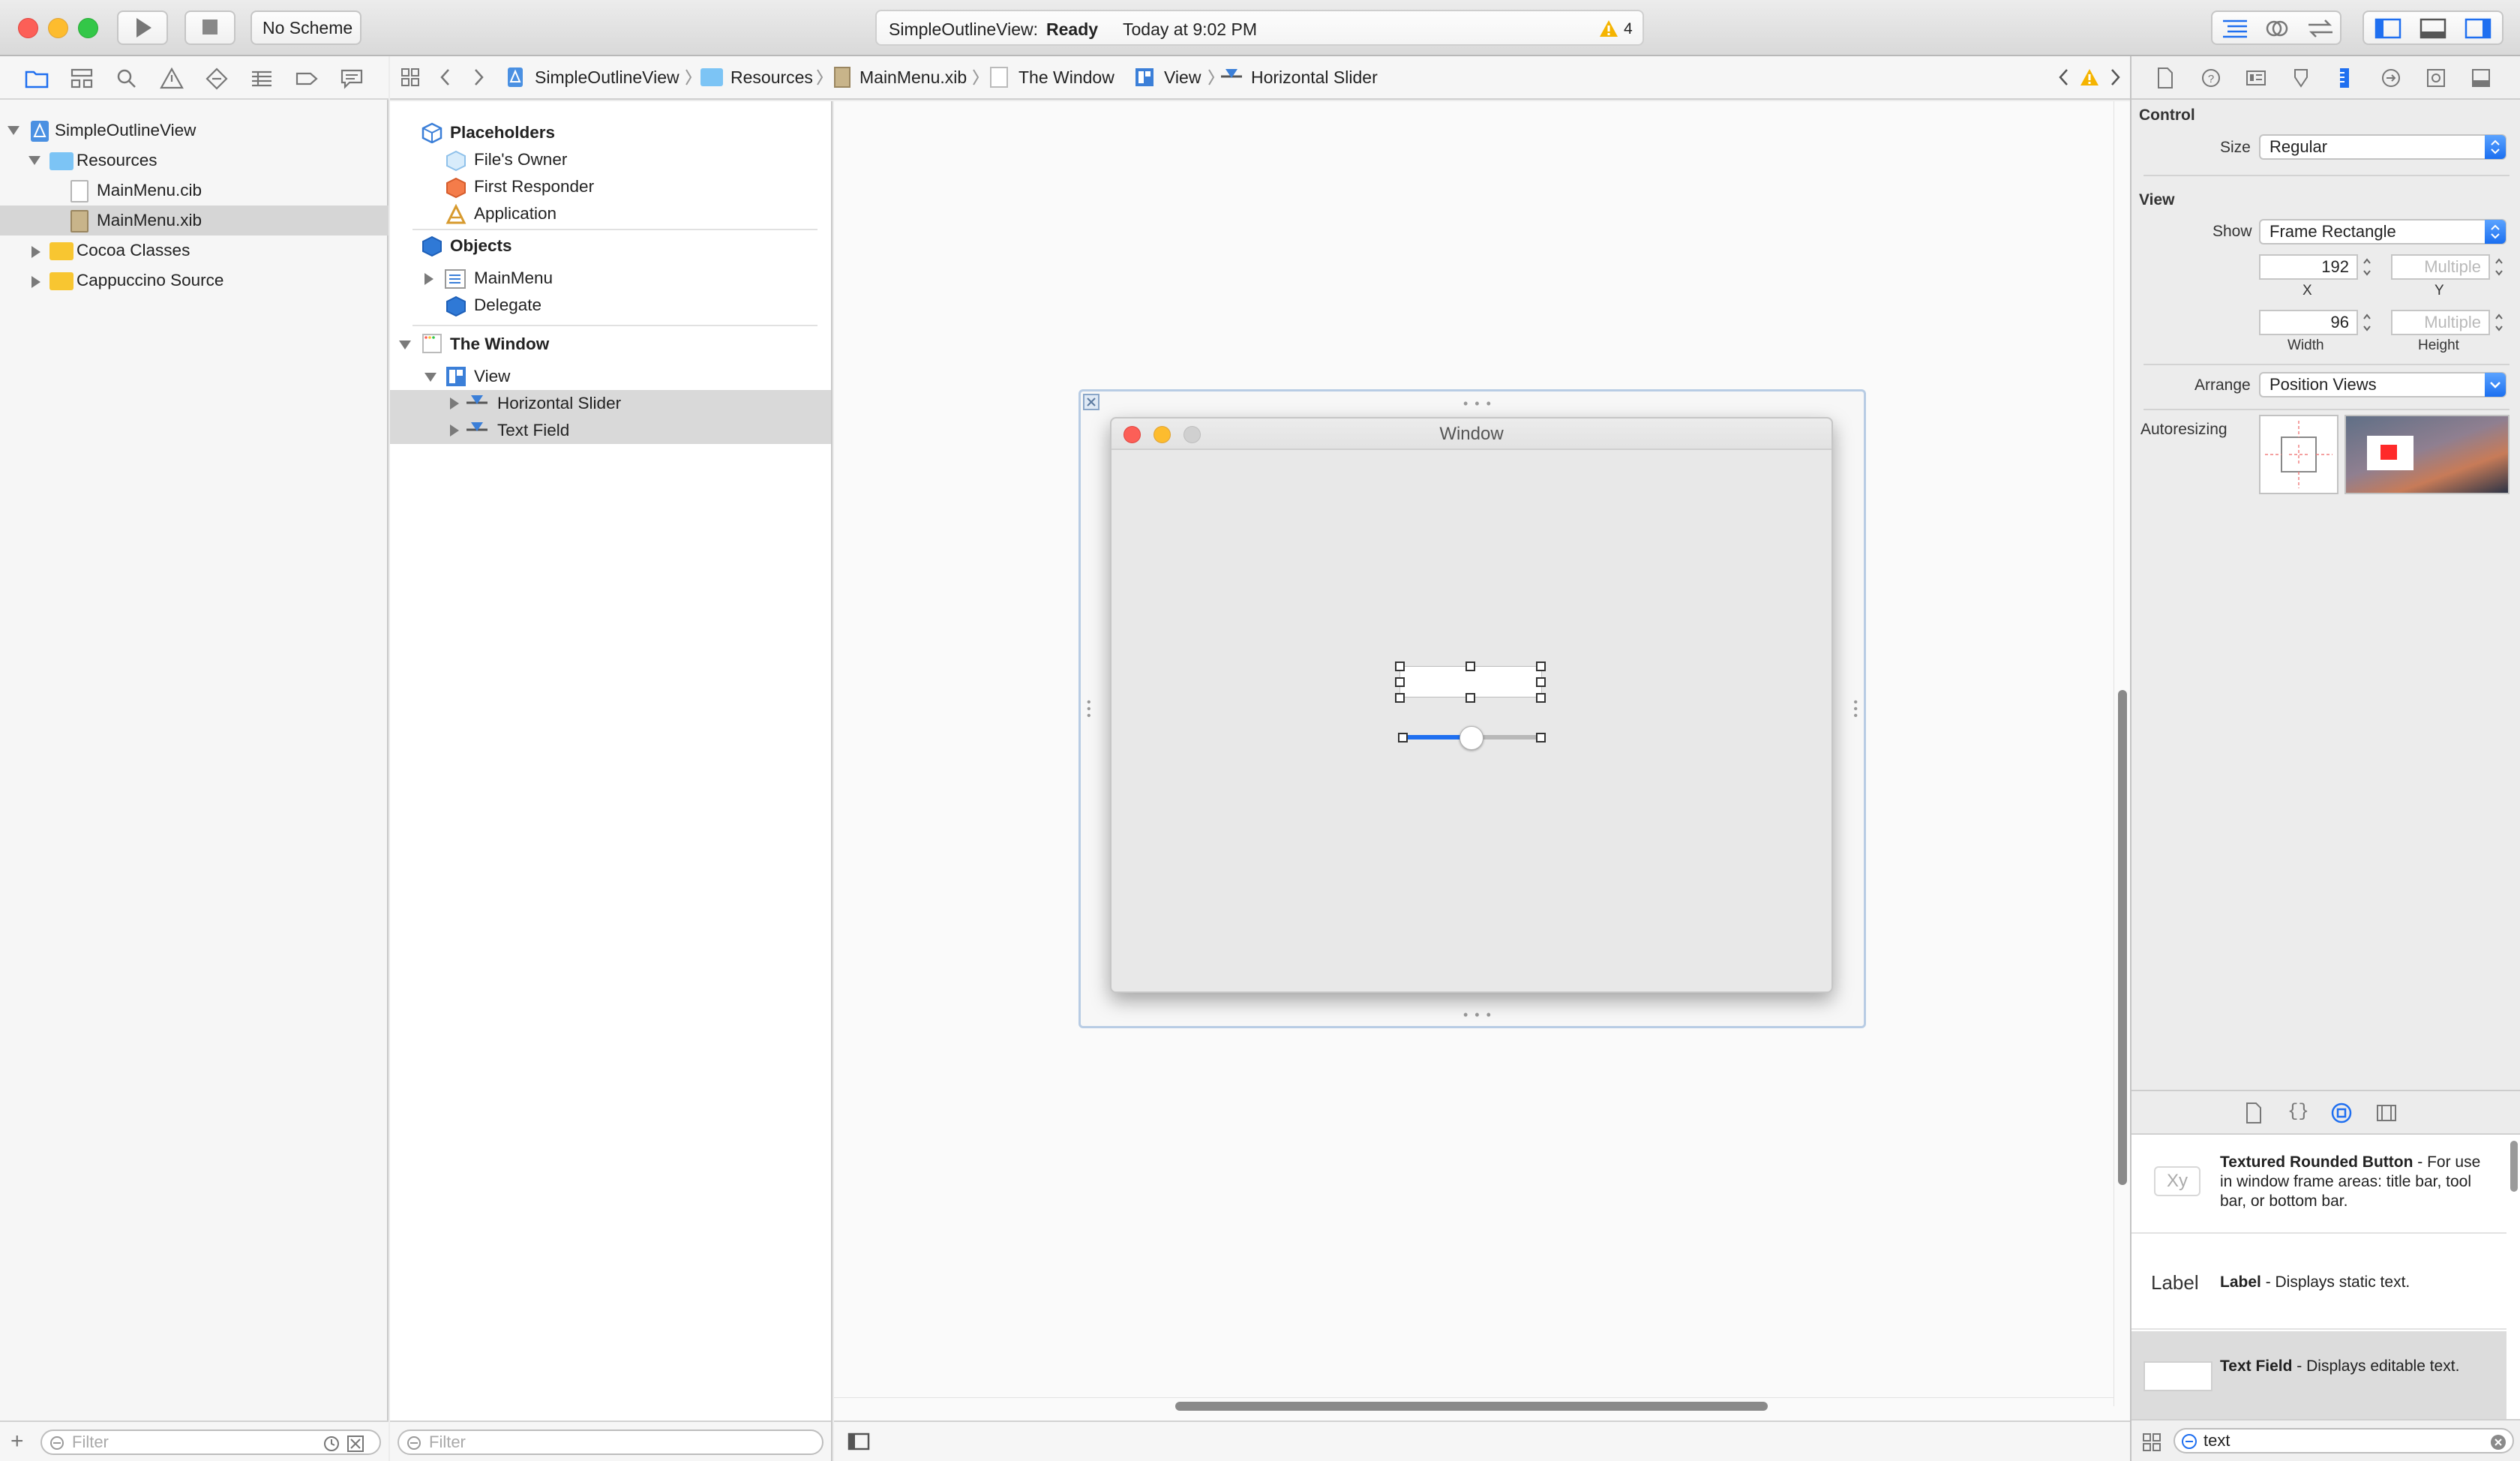  What do you see at coordinates (2064, 77) in the screenshot?
I see `previous-issue-icon` at bounding box center [2064, 77].